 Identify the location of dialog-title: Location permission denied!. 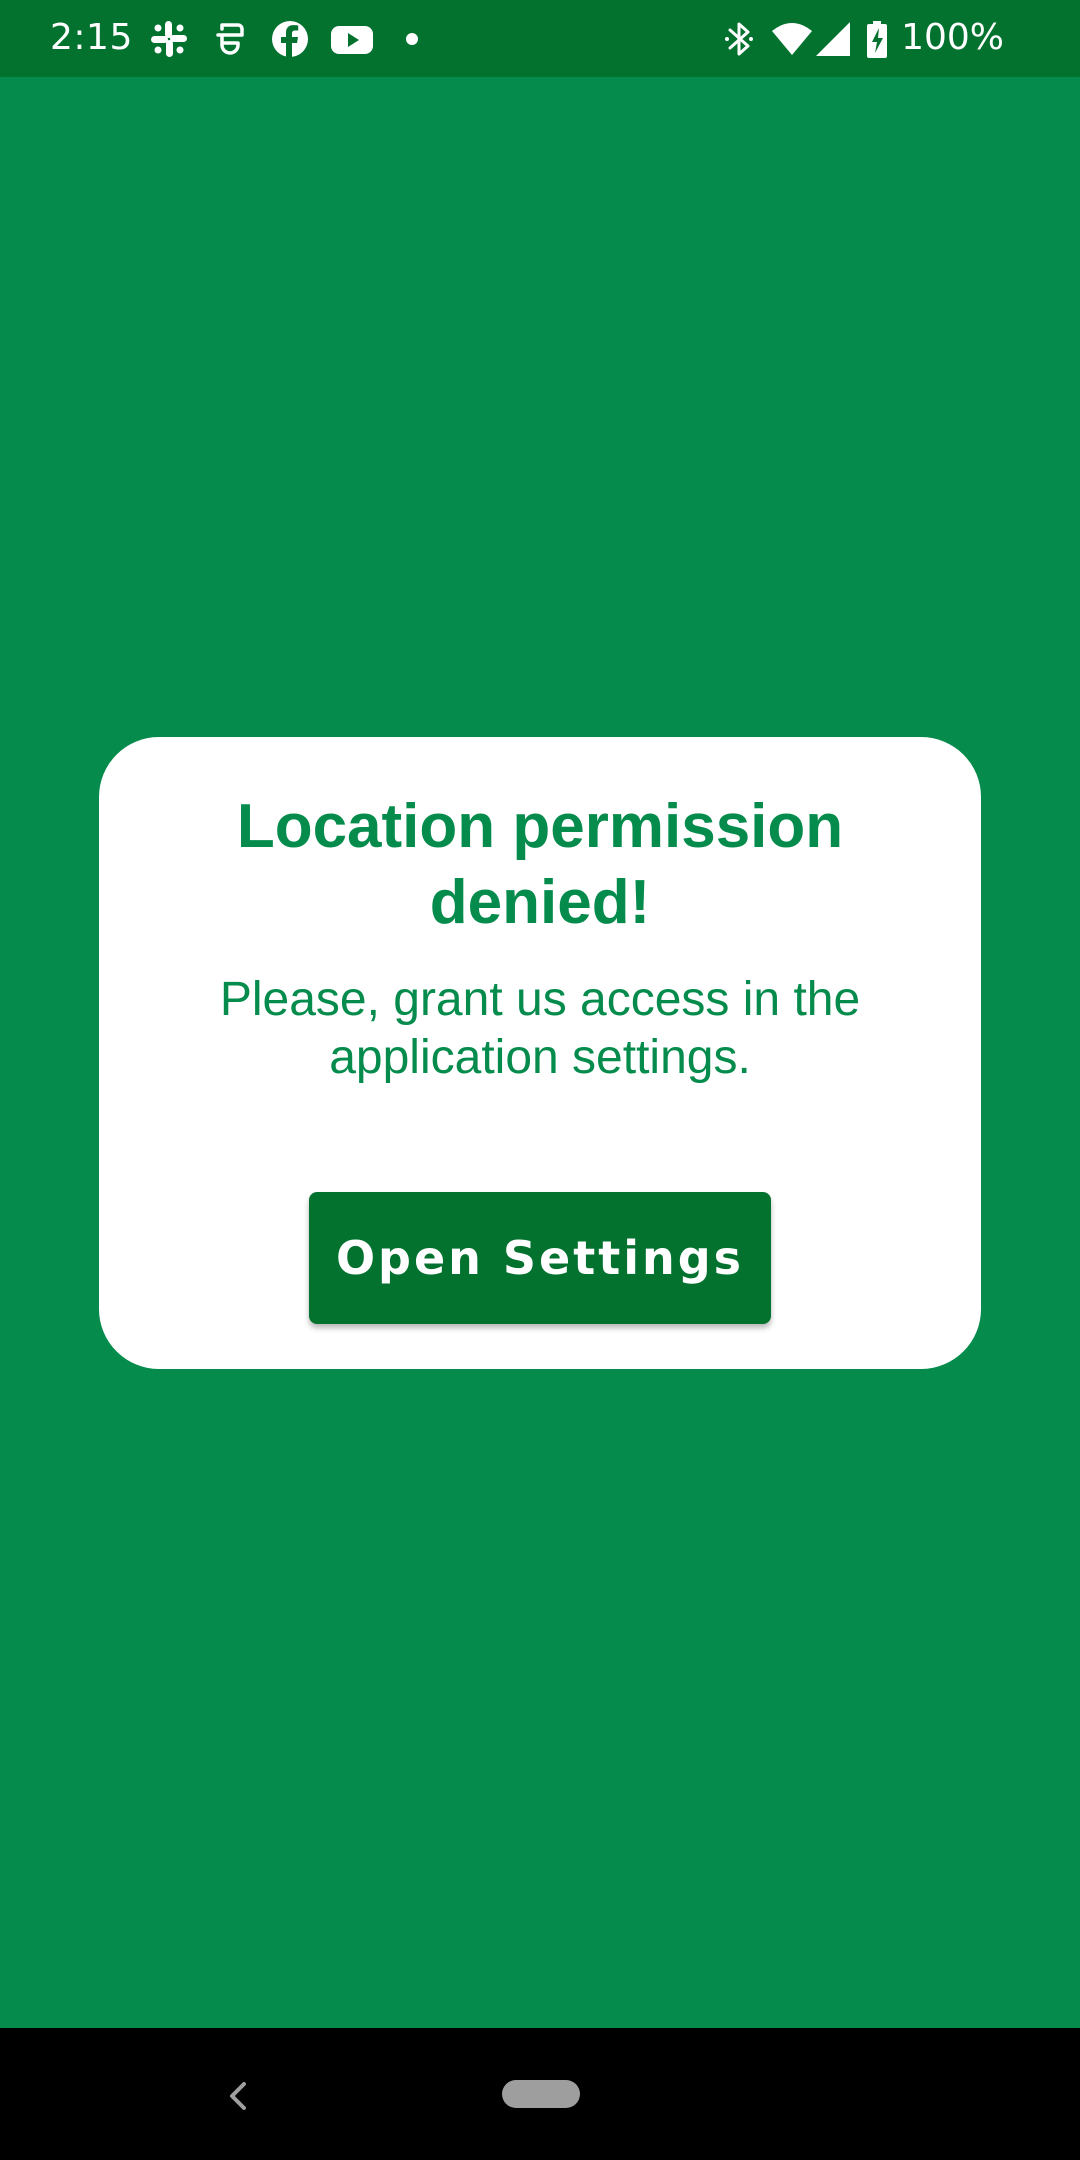
(540, 864).